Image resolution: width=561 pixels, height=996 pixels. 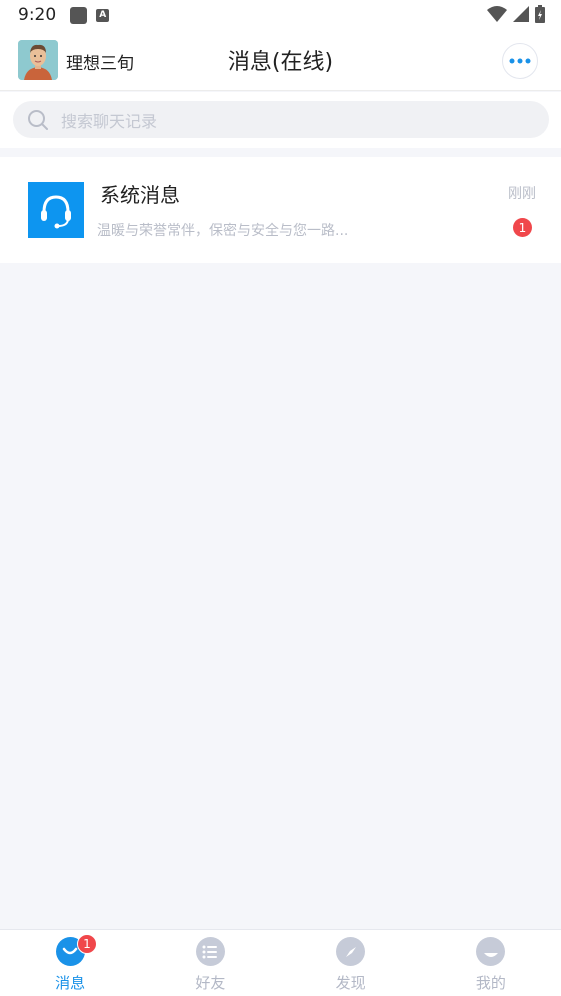 What do you see at coordinates (491, 951) in the screenshot?
I see `profile-icon` at bounding box center [491, 951].